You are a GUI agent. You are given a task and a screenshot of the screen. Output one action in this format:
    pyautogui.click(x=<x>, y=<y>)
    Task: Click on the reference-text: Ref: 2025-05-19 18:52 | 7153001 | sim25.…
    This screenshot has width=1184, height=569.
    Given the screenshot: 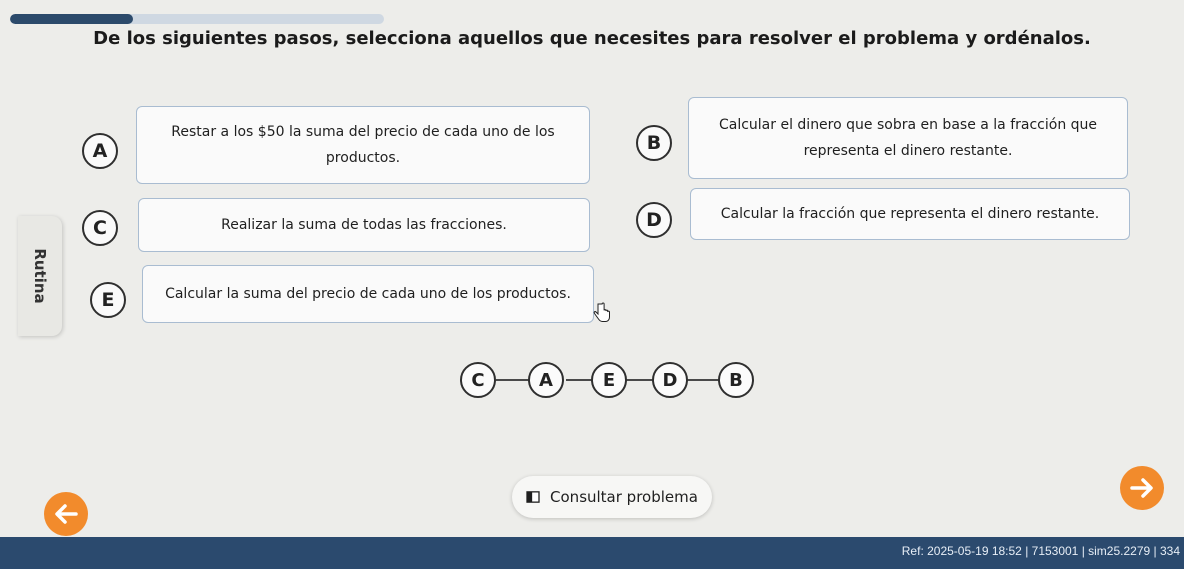 What is the action you would take?
    pyautogui.click(x=1040, y=551)
    